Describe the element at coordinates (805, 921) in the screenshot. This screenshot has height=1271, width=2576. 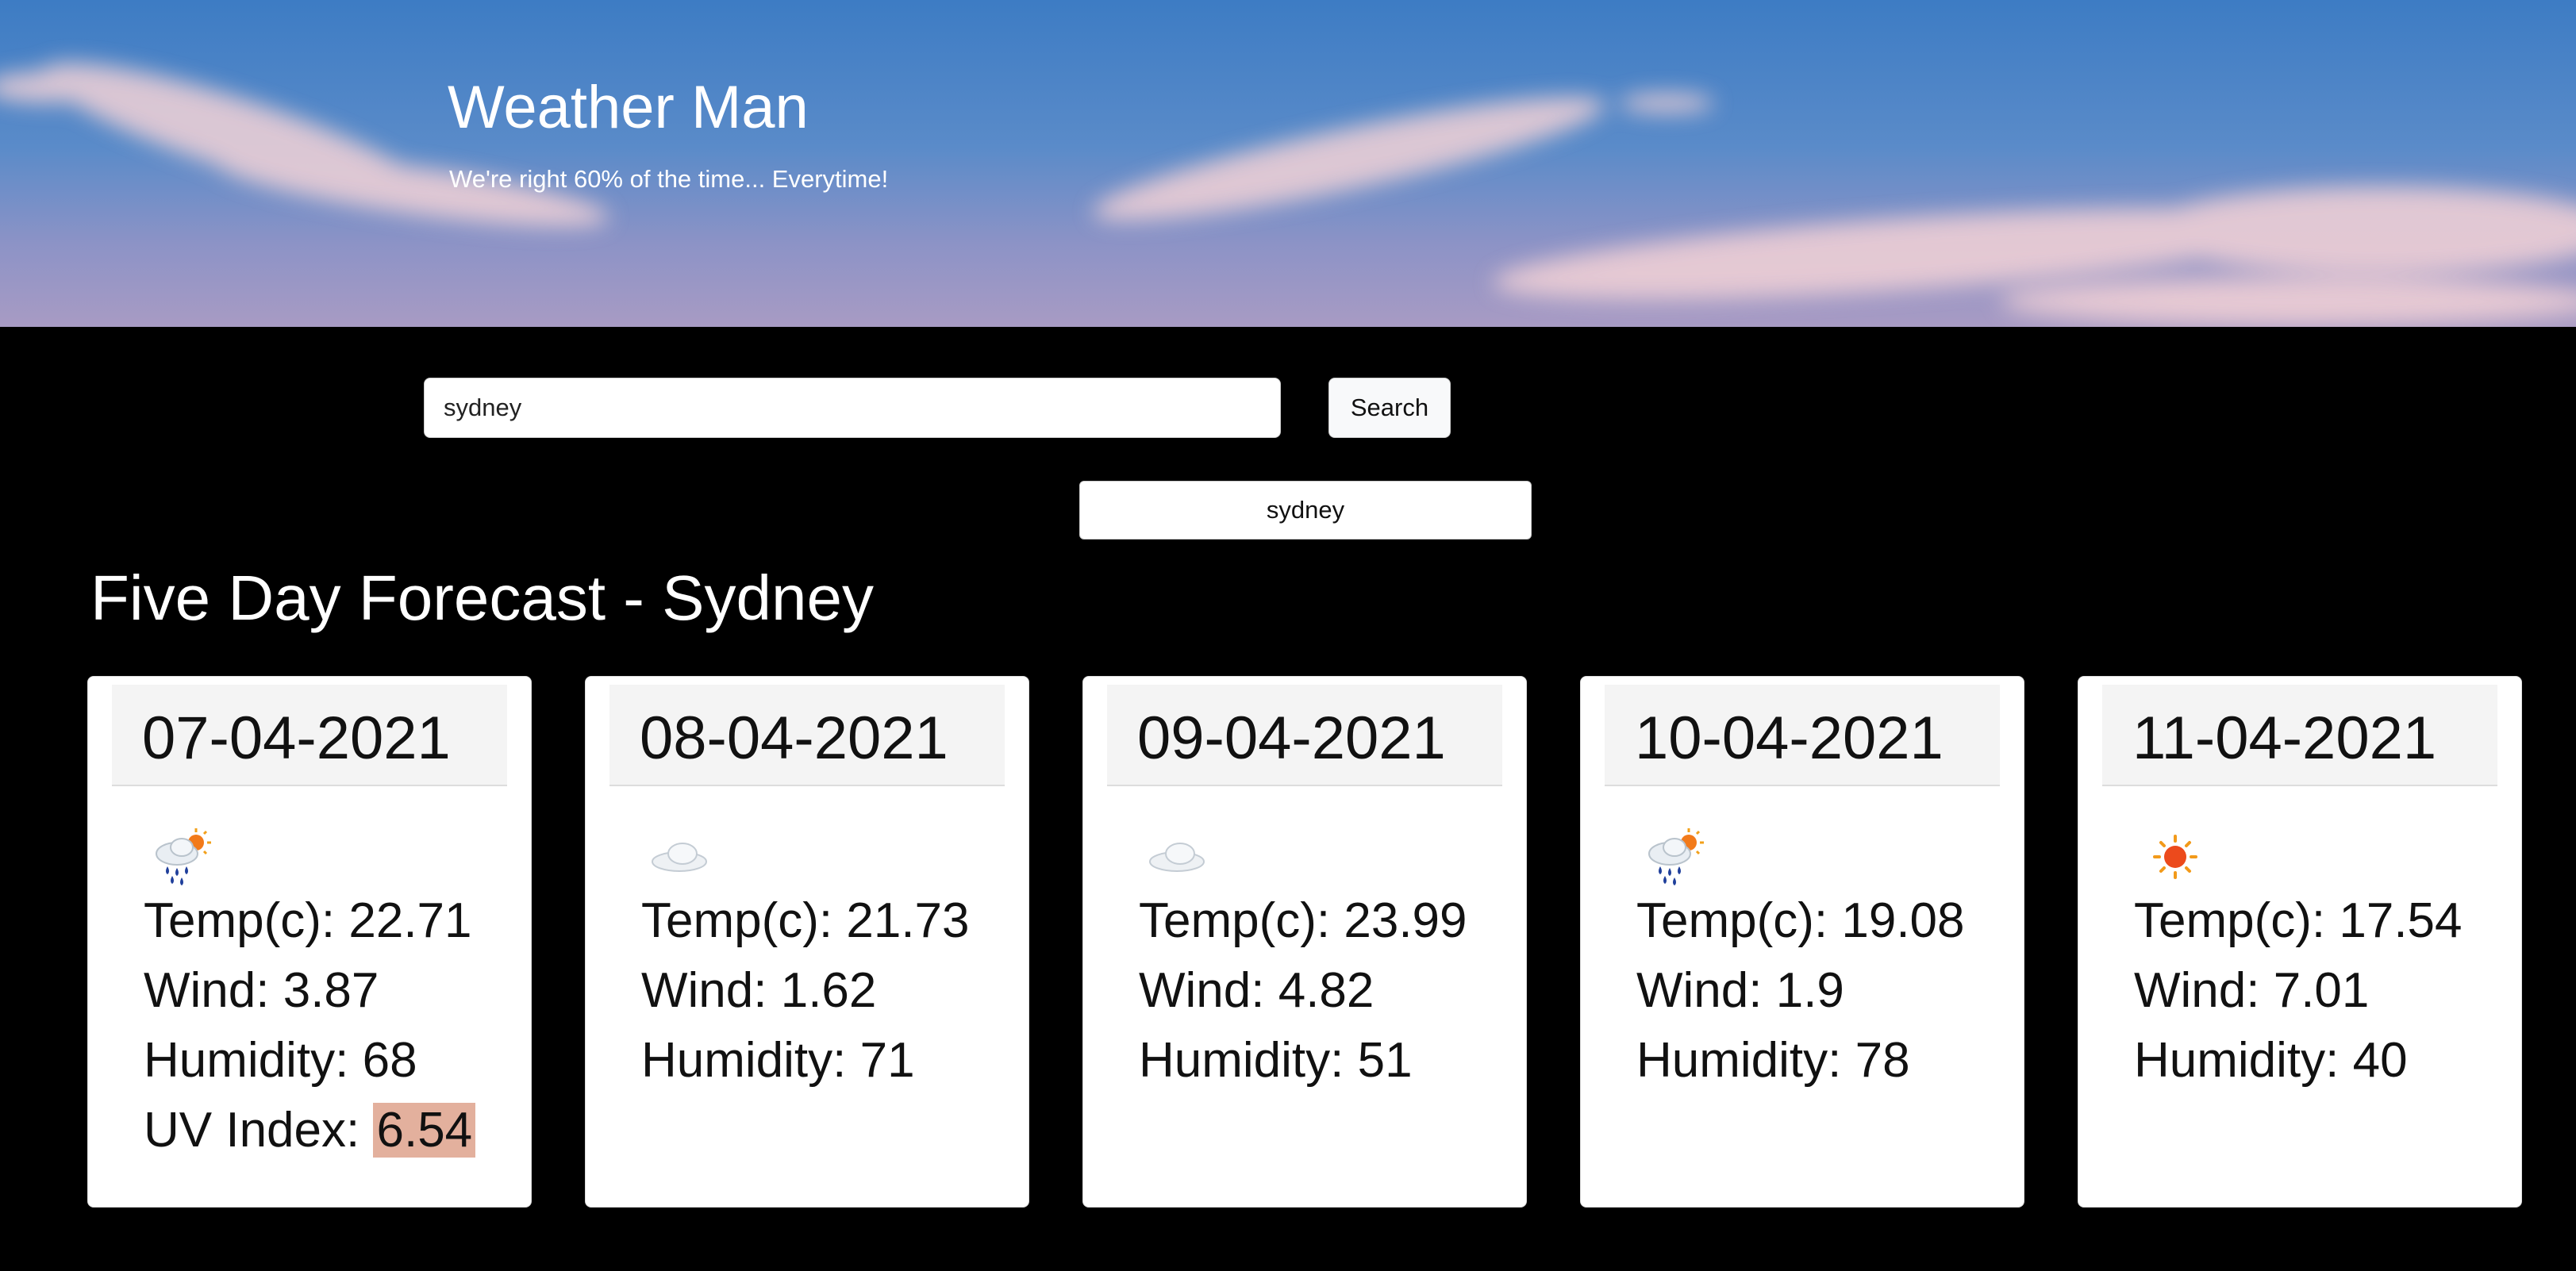
I see `temperature-value: Temp(c): 21.73` at that location.